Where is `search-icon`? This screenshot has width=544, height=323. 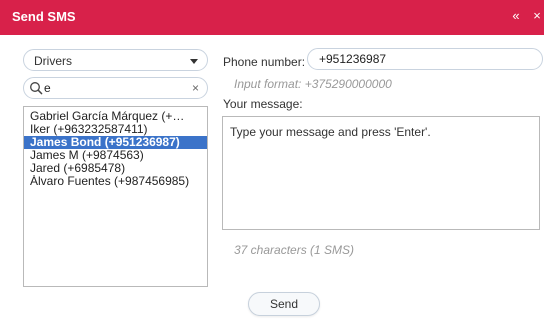
search-icon is located at coordinates (36, 88).